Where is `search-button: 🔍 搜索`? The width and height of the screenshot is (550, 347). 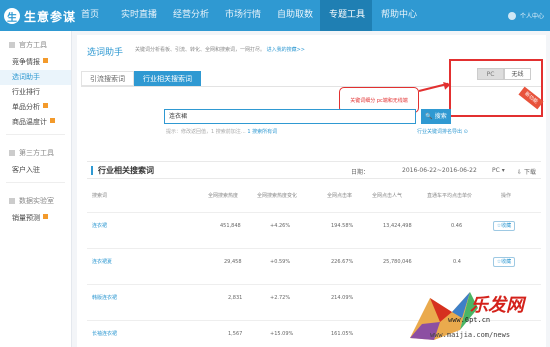 search-button: 🔍 搜索 is located at coordinates (436, 116).